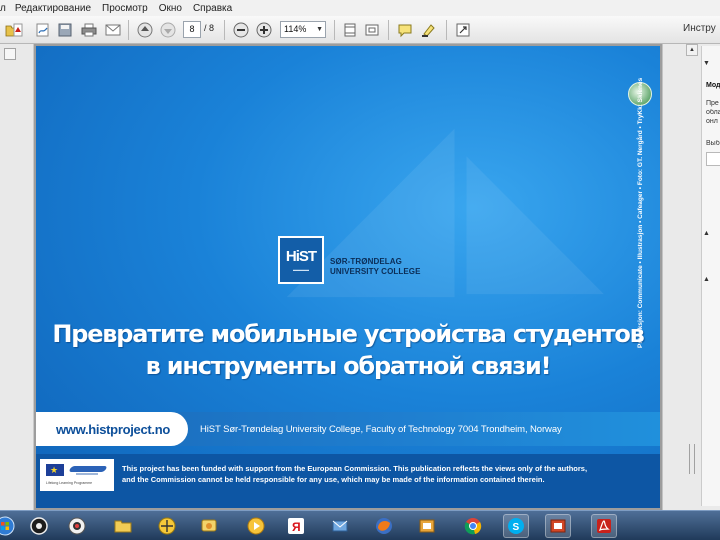  I want to click on menu-item-edit: Редактирование, so click(53, 8).